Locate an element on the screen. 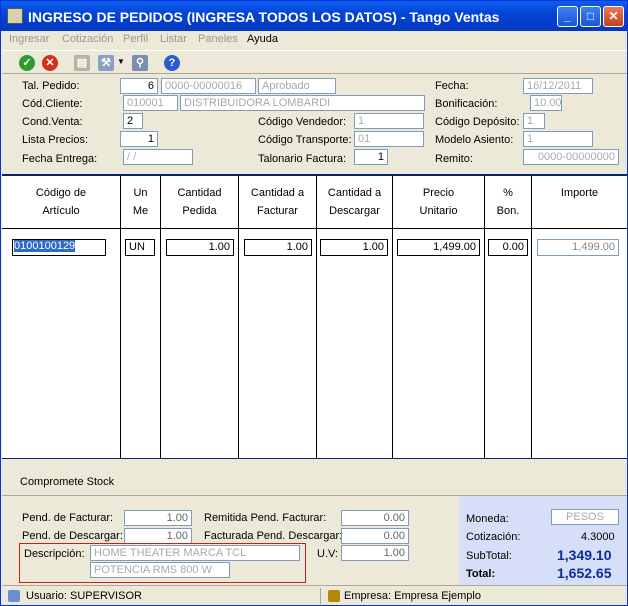  cod-transporte-label: Código Transporte: is located at coordinates (305, 140).